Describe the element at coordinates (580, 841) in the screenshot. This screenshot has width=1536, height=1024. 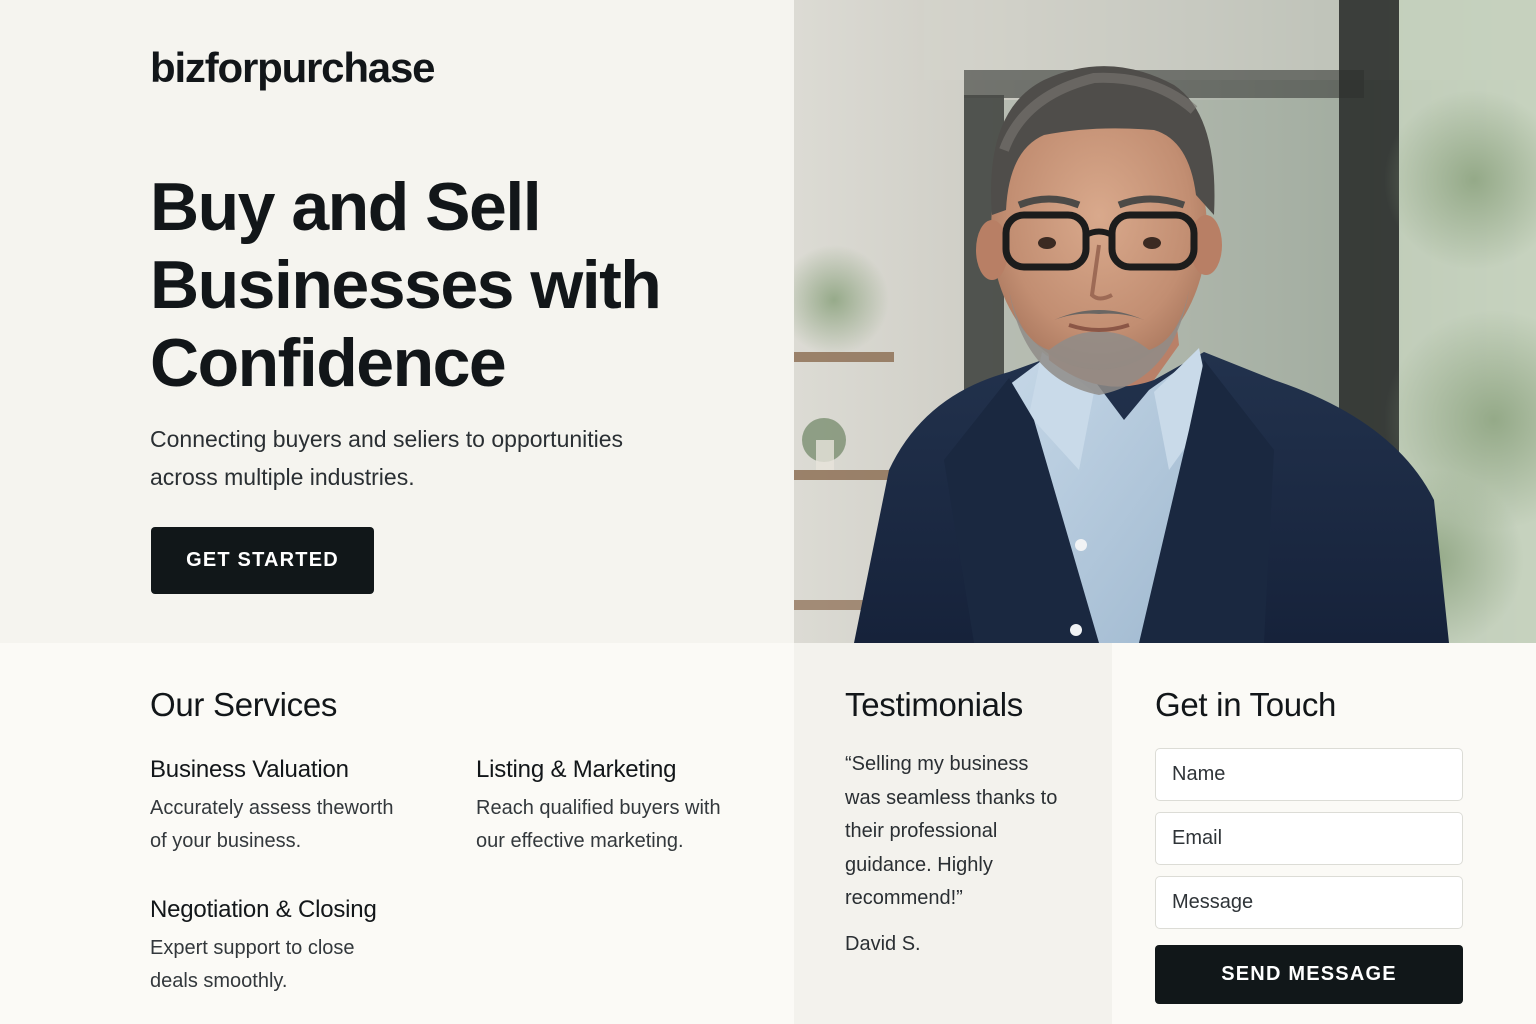
I see `service-description-line: our effective marketing.` at that location.